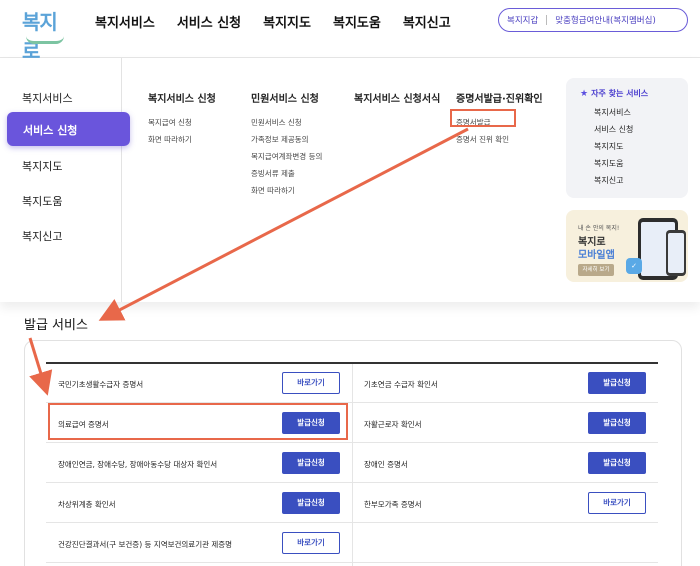 The width and height of the screenshot is (700, 566). I want to click on faq-item: 복지도움, so click(641, 163).